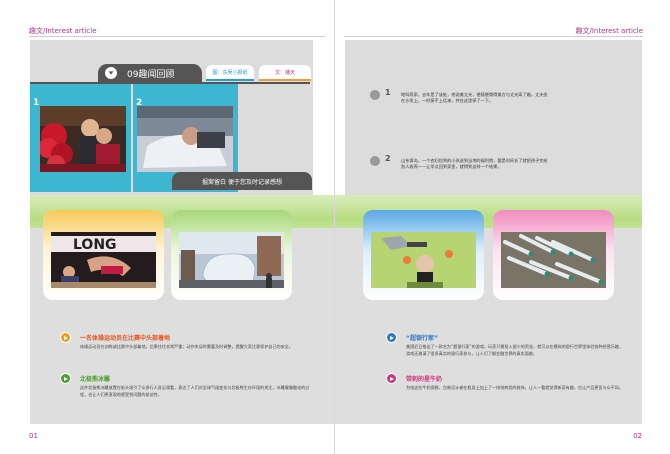 The image size is (670, 454). What do you see at coordinates (95, 379) in the screenshot?
I see `item-title-polar-bear: 北极熊冰雕` at bounding box center [95, 379].